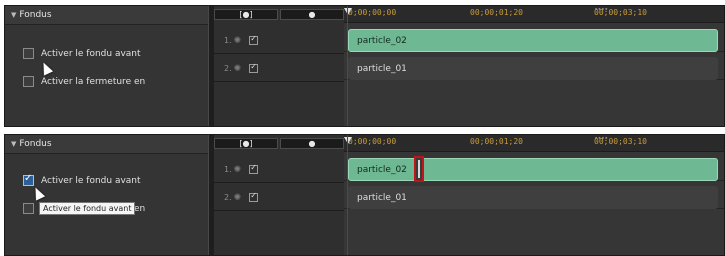 Image resolution: width=725 pixels, height=256 pixels. I want to click on tooltip: Activer le fondu avant, so click(87, 208).